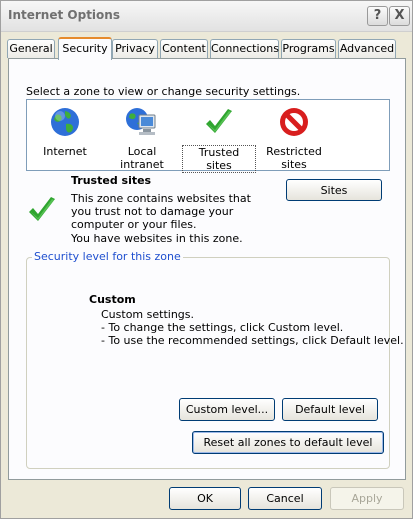 Image resolution: width=413 pixels, height=519 pixels. What do you see at coordinates (112, 299) in the screenshot?
I see `level-title: Custom` at bounding box center [112, 299].